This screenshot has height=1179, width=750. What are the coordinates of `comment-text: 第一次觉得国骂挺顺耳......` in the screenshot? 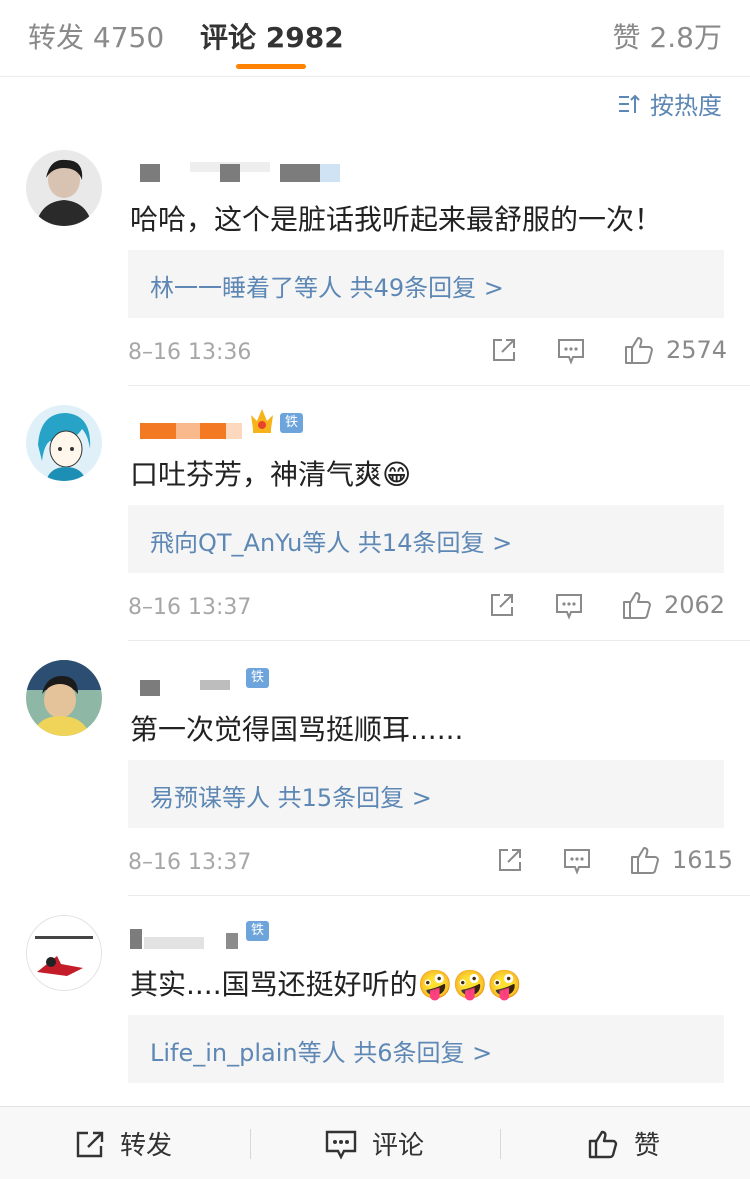 It's located at (297, 729).